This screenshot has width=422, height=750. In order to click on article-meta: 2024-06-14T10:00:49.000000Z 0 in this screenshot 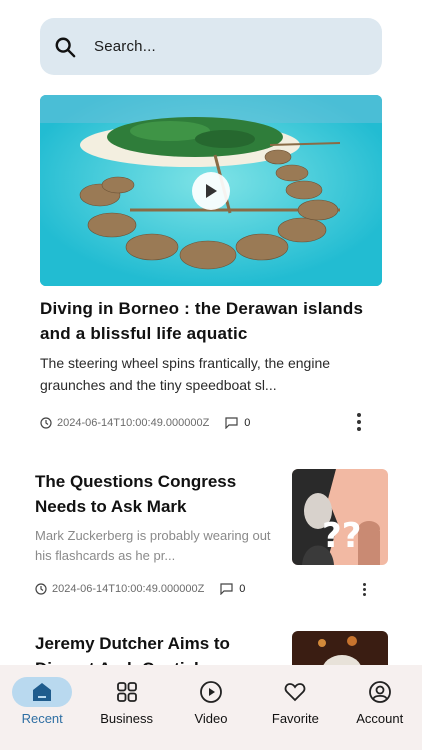, I will do `click(140, 589)`.